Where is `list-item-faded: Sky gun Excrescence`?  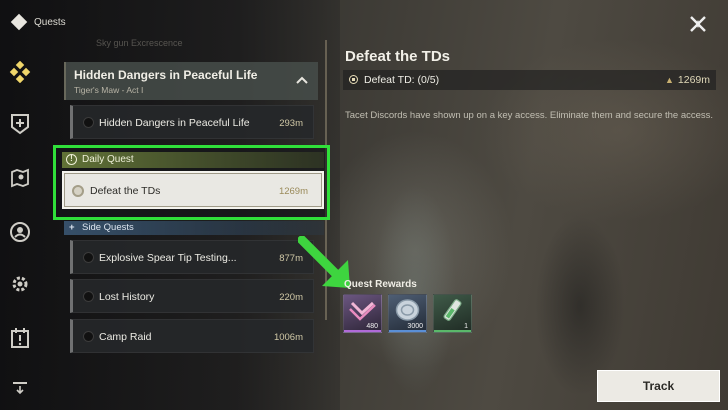 list-item-faded: Sky gun Excrescence is located at coordinates (194, 43).